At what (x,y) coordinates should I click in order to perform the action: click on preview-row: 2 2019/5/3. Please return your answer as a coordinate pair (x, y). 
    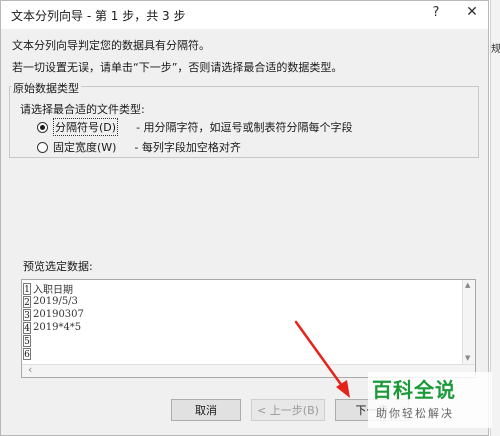
    Looking at the image, I should click on (50, 301).